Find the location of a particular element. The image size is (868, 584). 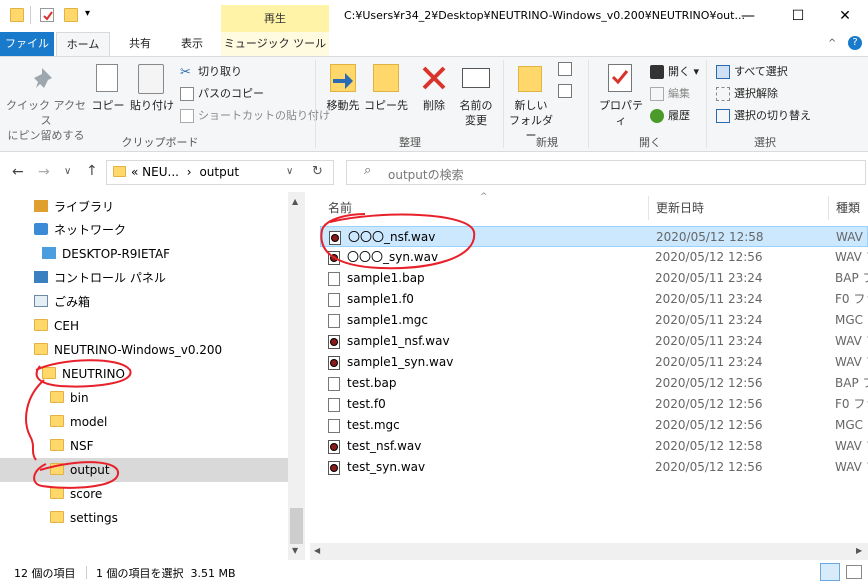

forward-arrow-icon: → is located at coordinates (44, 172).